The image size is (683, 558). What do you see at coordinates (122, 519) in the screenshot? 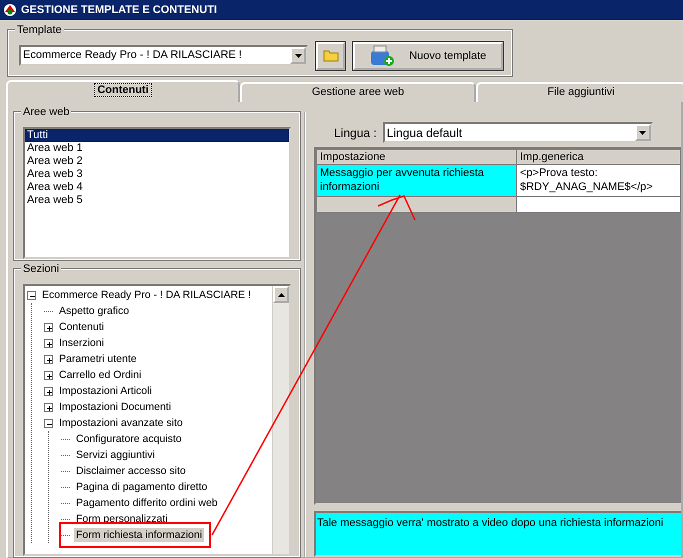
I see `tree-item: Form personalizzati` at bounding box center [122, 519].